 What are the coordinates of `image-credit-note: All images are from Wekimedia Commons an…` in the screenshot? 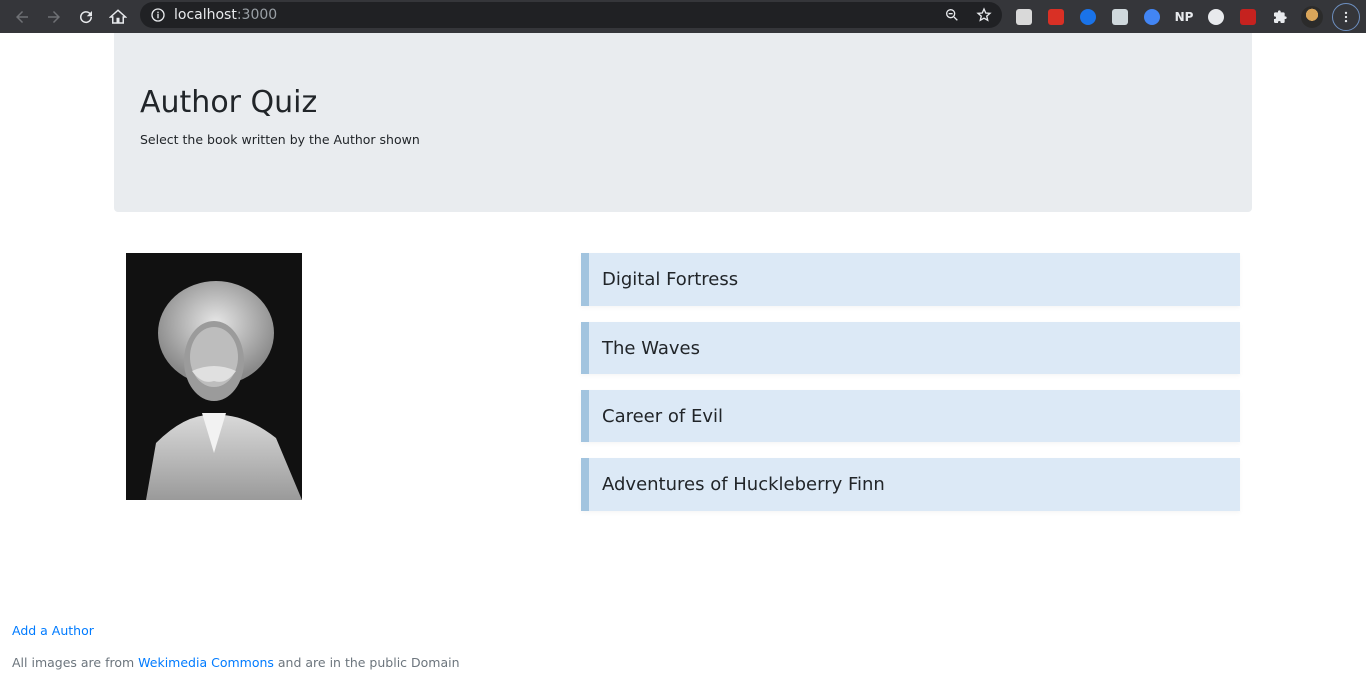 It's located at (236, 662).